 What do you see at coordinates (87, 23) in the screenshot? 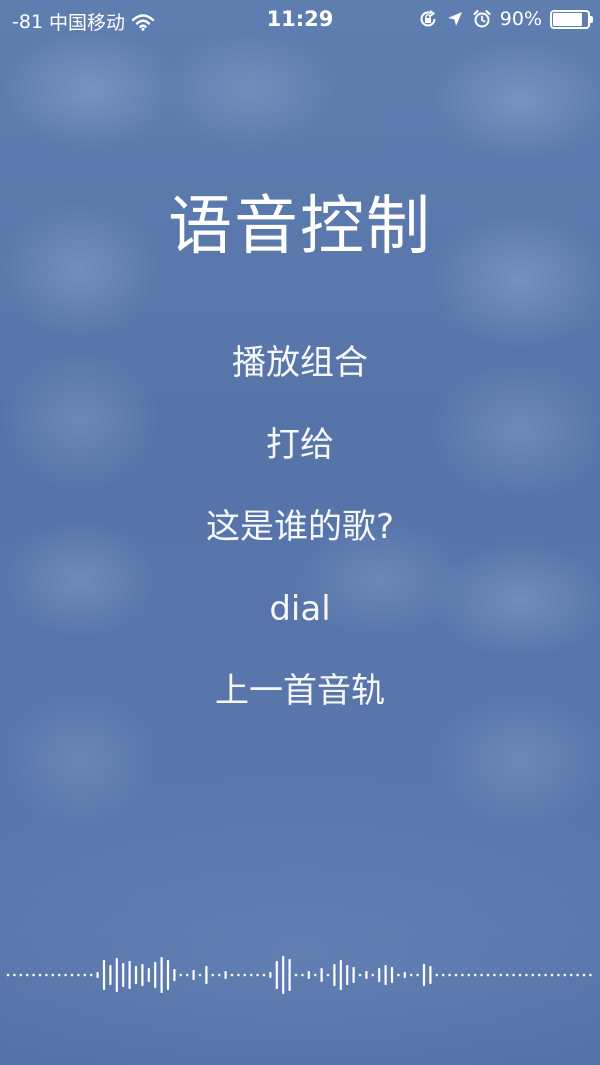
I see `carrier-name: 中国移动` at bounding box center [87, 23].